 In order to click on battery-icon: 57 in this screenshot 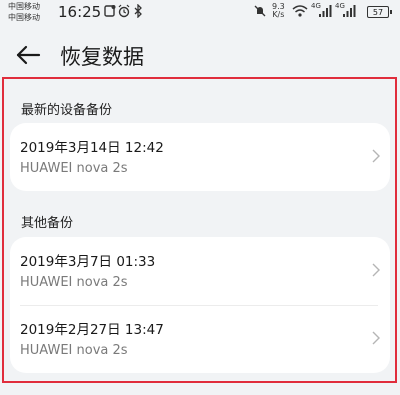, I will do `click(379, 12)`.